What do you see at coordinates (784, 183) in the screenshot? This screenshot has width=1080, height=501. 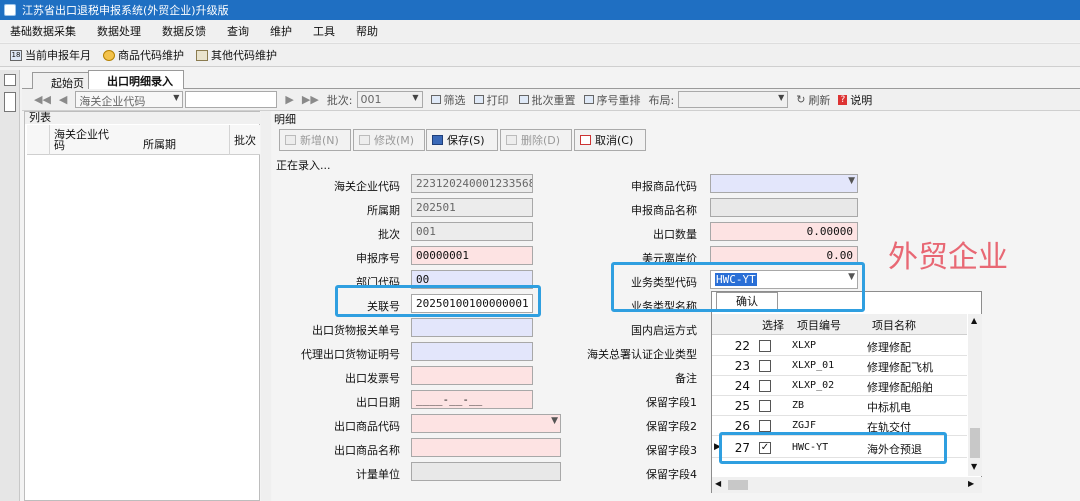 I see `decl-goods-code-field: ▼` at bounding box center [784, 183].